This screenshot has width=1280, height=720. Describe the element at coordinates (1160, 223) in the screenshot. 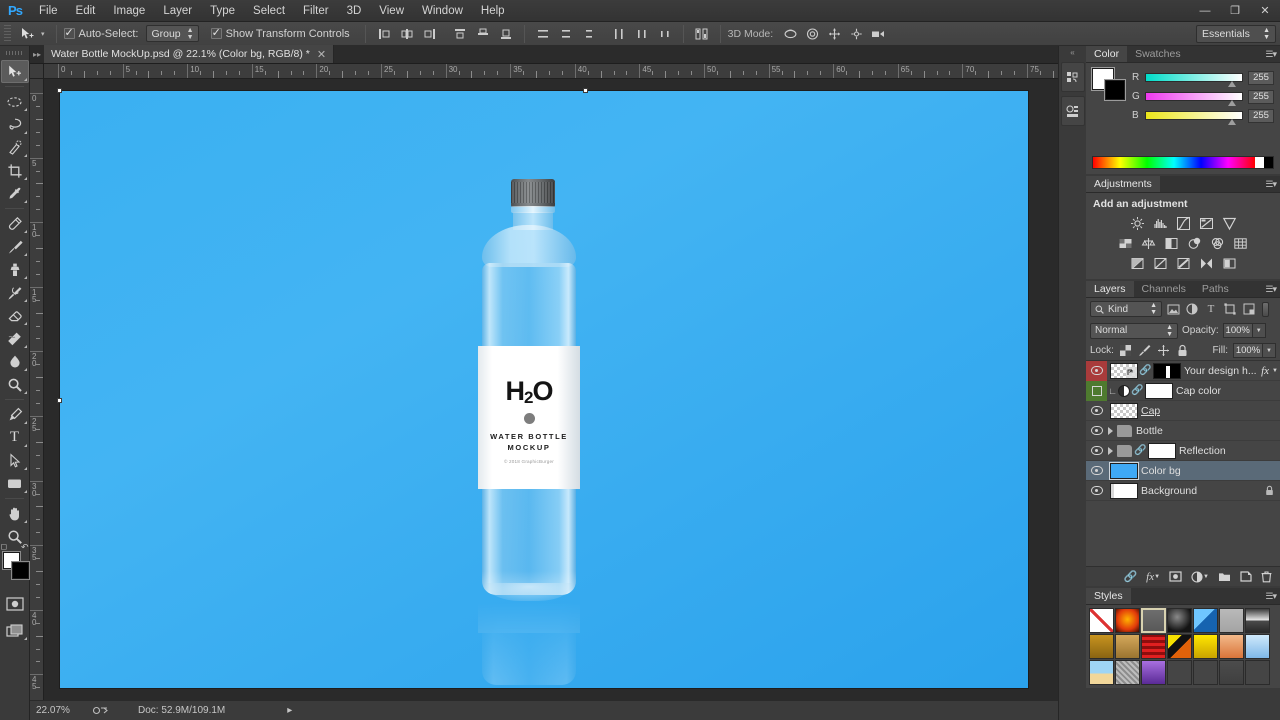

I see `levels-icon` at that location.